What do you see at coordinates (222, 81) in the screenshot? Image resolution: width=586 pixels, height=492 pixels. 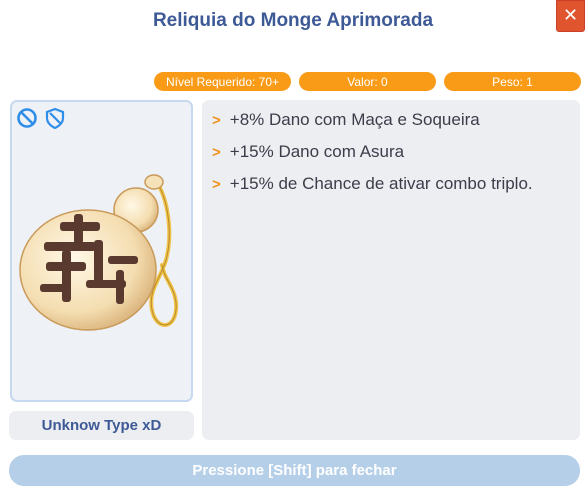 I see `required-level-badge: Nível Requerido: 70+` at bounding box center [222, 81].